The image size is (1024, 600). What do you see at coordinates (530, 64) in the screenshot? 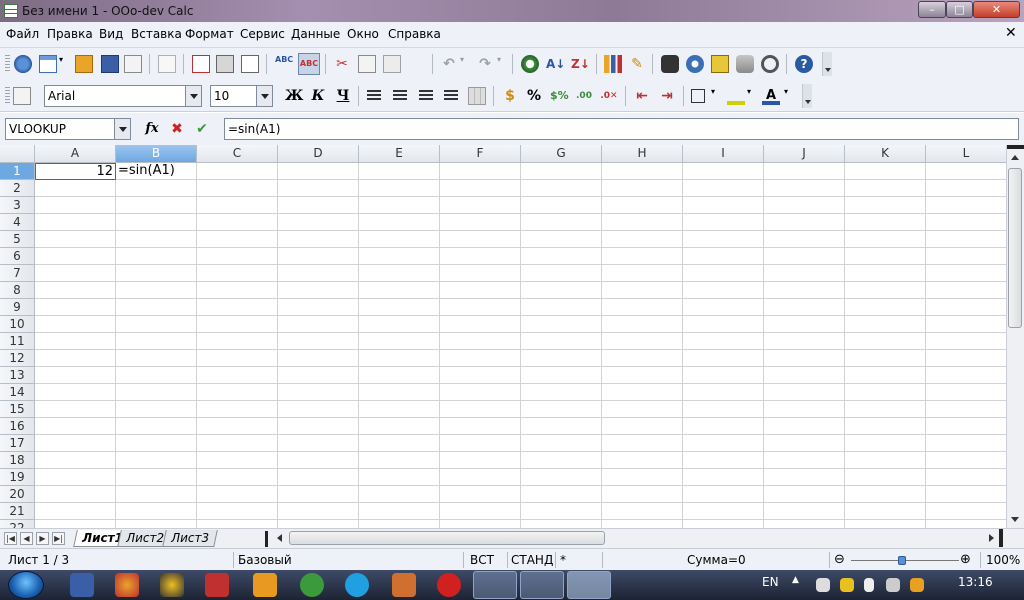
I see `hyperlink-icon` at bounding box center [530, 64].